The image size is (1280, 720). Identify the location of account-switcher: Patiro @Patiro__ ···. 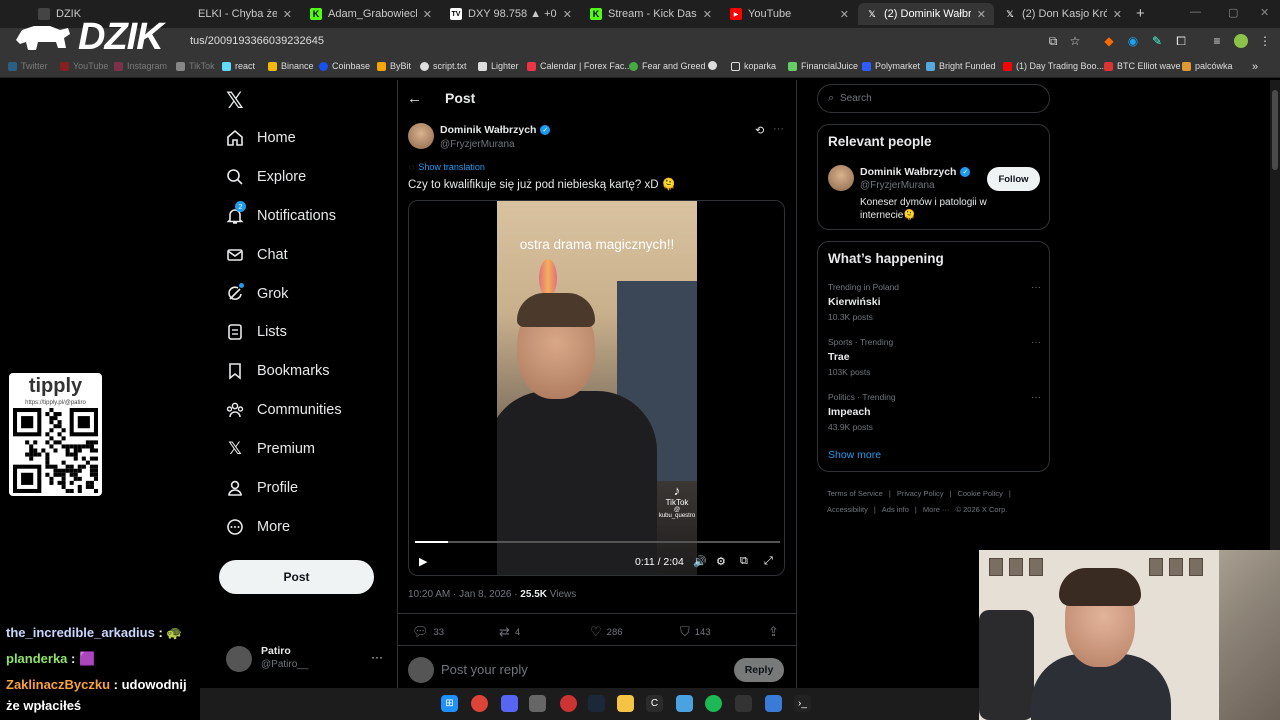
(306, 659).